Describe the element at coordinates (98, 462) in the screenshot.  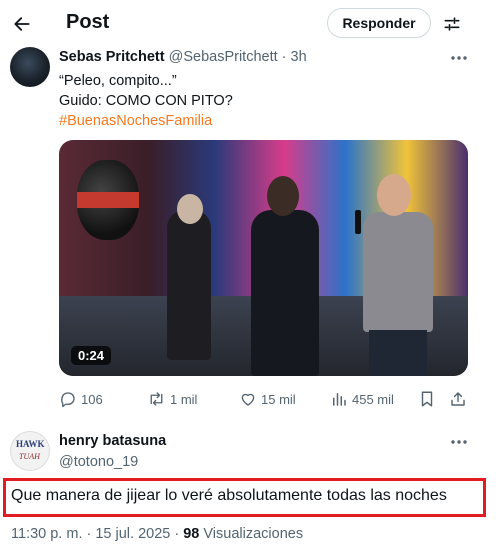
I see `reply-author-handle: @totono_19` at that location.